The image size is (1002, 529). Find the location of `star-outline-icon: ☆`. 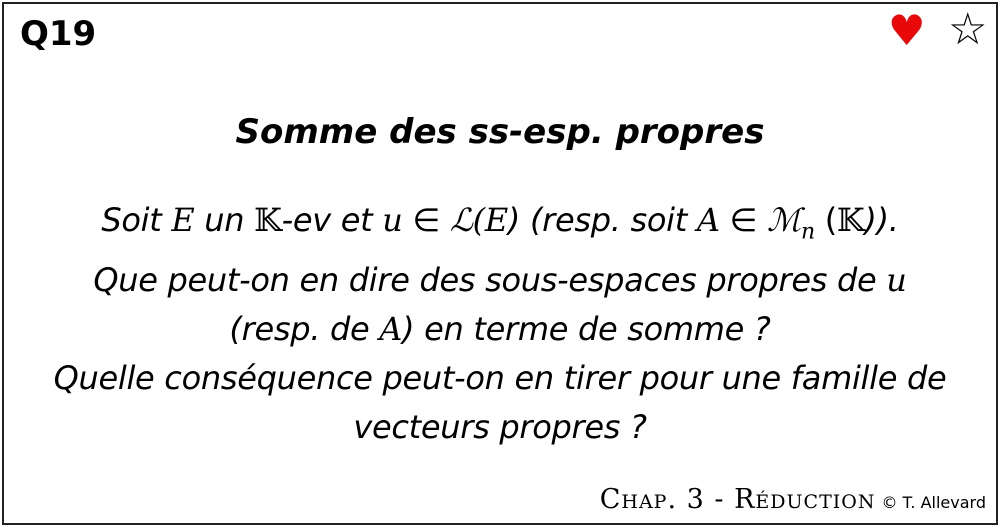

star-outline-icon: ☆ is located at coordinates (967, 30).